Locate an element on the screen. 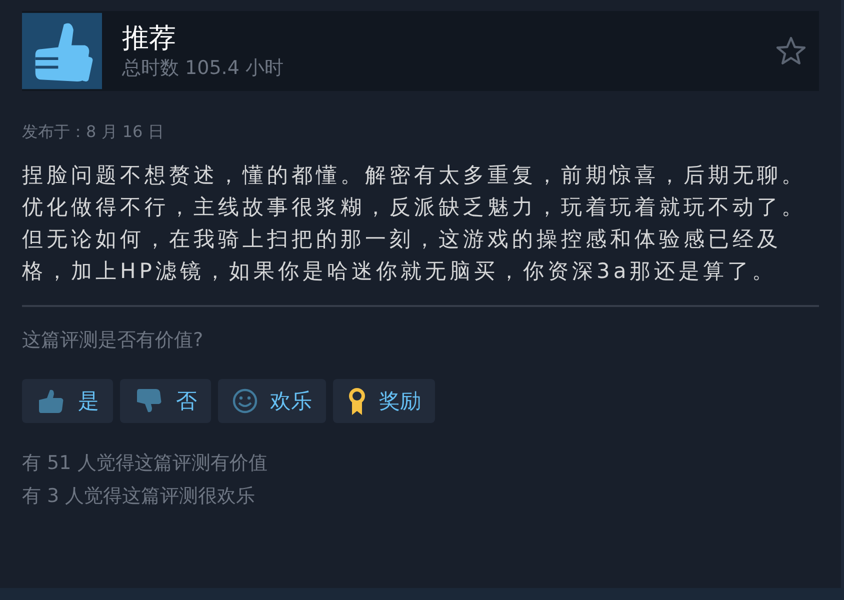  smiley-icon is located at coordinates (245, 401).